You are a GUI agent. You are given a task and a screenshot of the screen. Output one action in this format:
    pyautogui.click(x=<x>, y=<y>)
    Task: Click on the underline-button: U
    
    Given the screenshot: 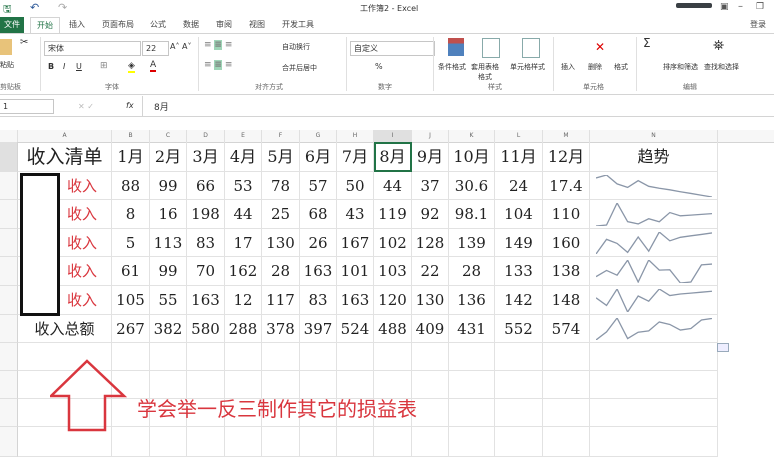 What is the action you would take?
    pyautogui.click(x=79, y=66)
    